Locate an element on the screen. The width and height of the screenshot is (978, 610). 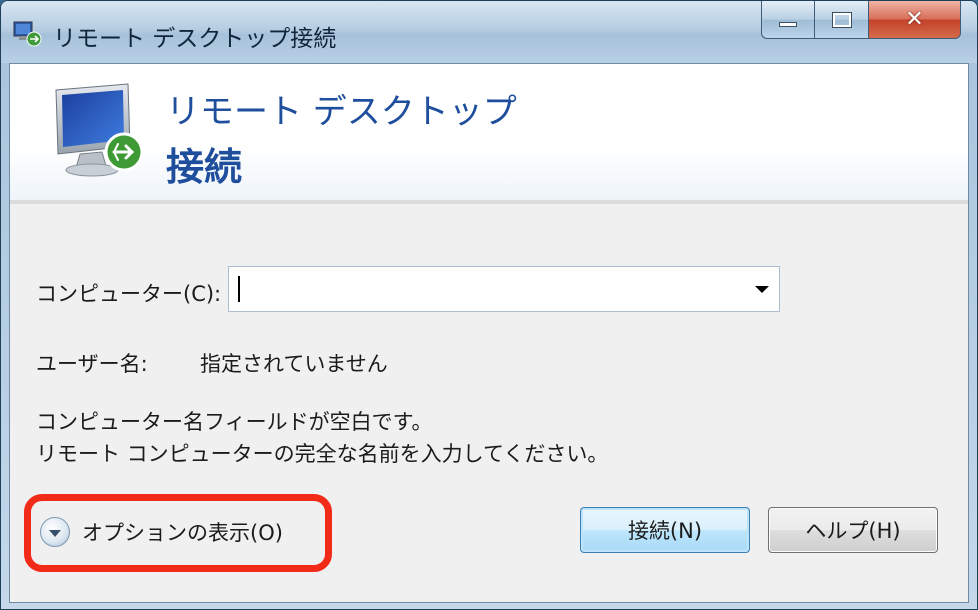
connect-button: 接続(N) is located at coordinates (665, 530).